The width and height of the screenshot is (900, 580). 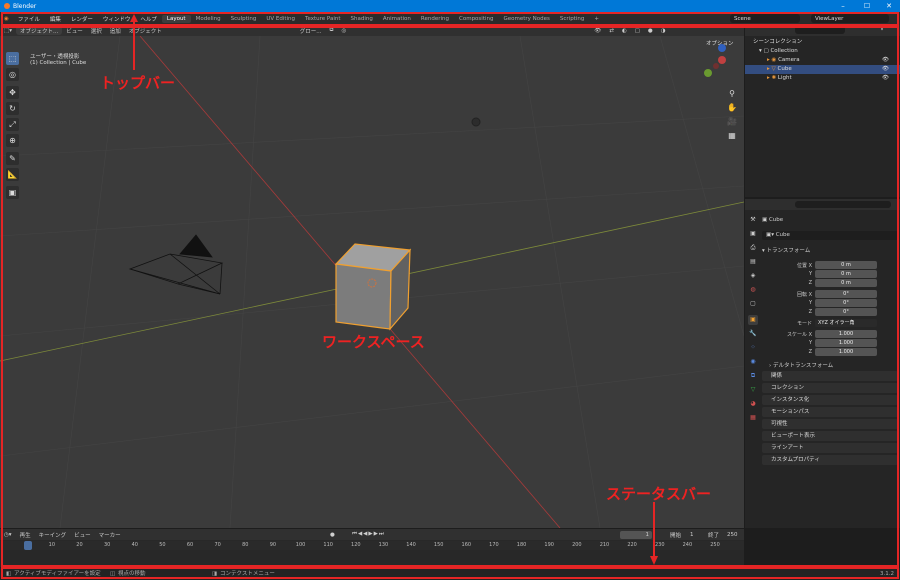 What do you see at coordinates (846, 312) in the screenshot?
I see `rotation-z-field: 0°` at bounding box center [846, 312].